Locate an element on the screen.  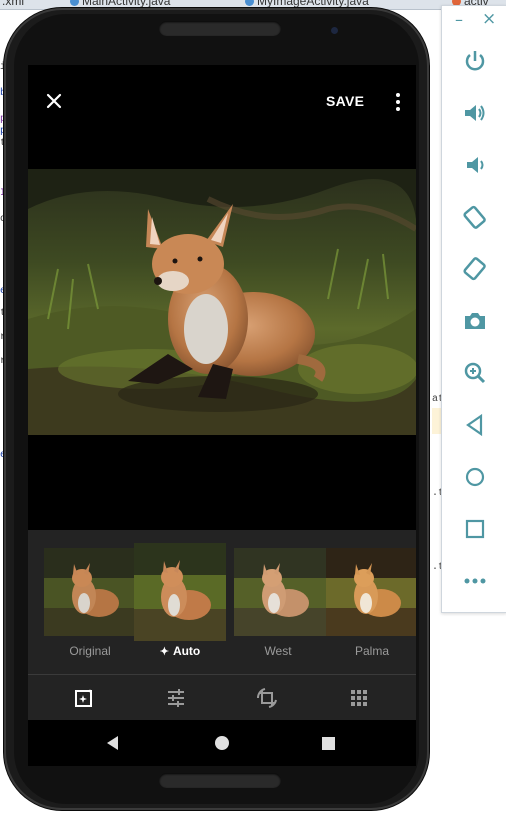
save-button: SAVE is located at coordinates (345, 101).